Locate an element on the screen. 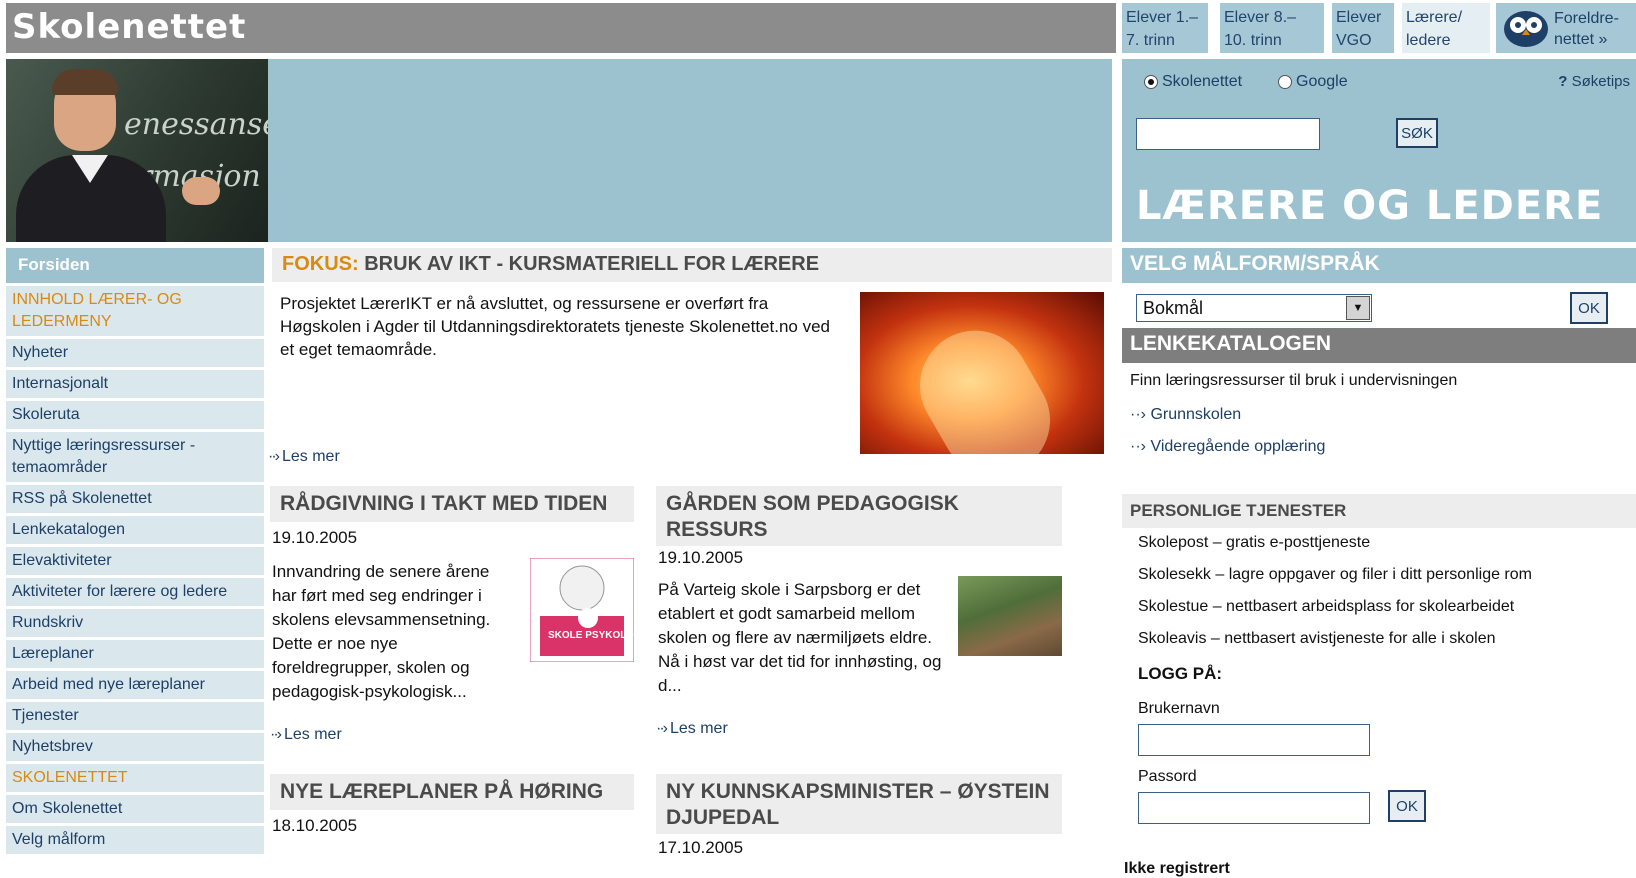 The image size is (1636, 878). catalog-link-grunnskolen: ··› Grunnskolen is located at coordinates (1185, 415).